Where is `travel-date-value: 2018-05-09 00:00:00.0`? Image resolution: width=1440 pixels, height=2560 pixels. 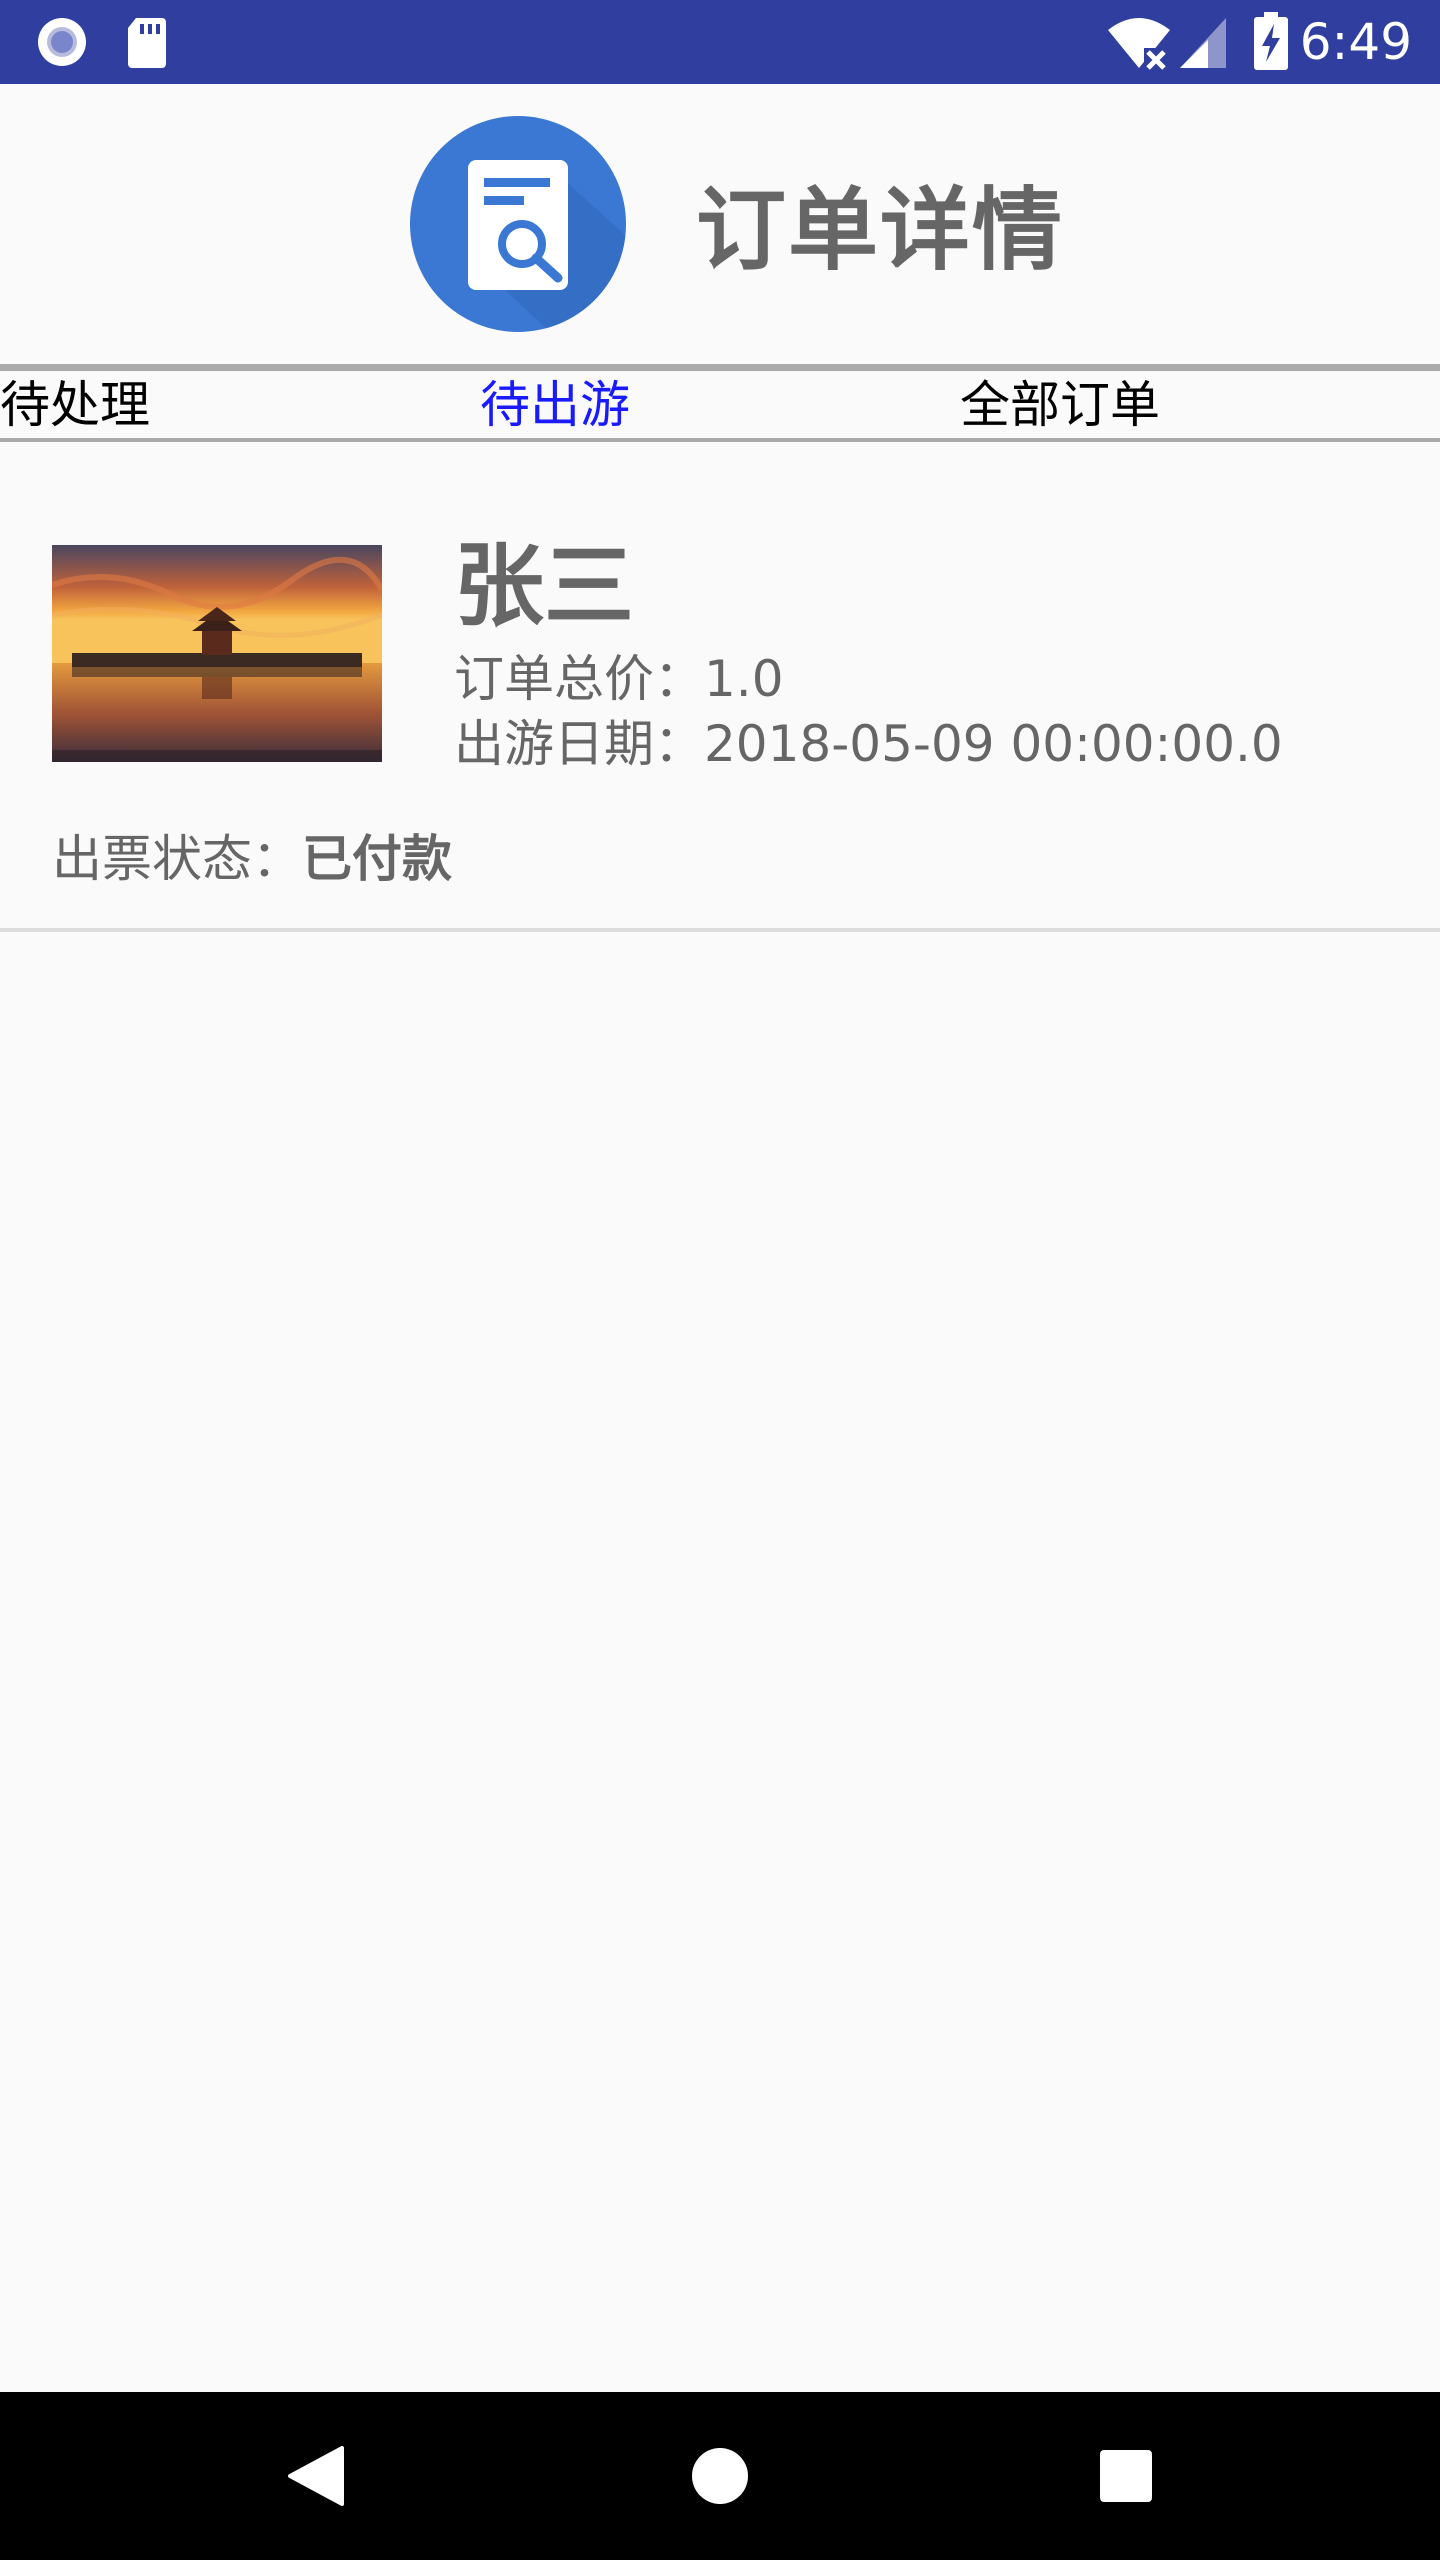 travel-date-value: 2018-05-09 00:00:00.0 is located at coordinates (993, 744).